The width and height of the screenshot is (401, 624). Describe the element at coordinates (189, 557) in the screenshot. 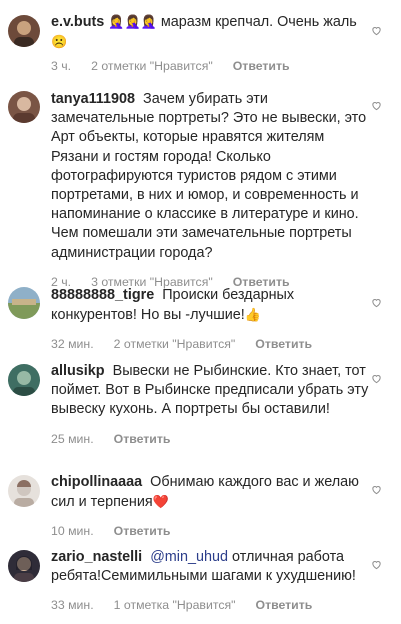

I see `mention-link: @min_uhud` at that location.